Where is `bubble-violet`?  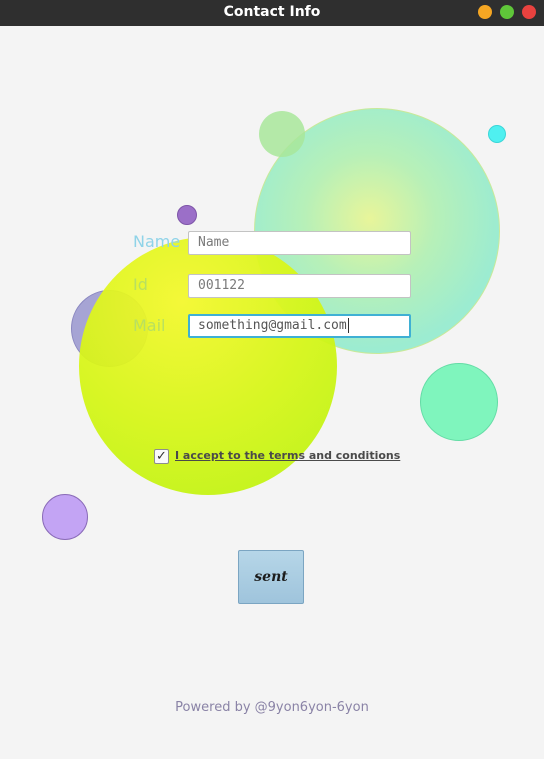
bubble-violet is located at coordinates (65, 517).